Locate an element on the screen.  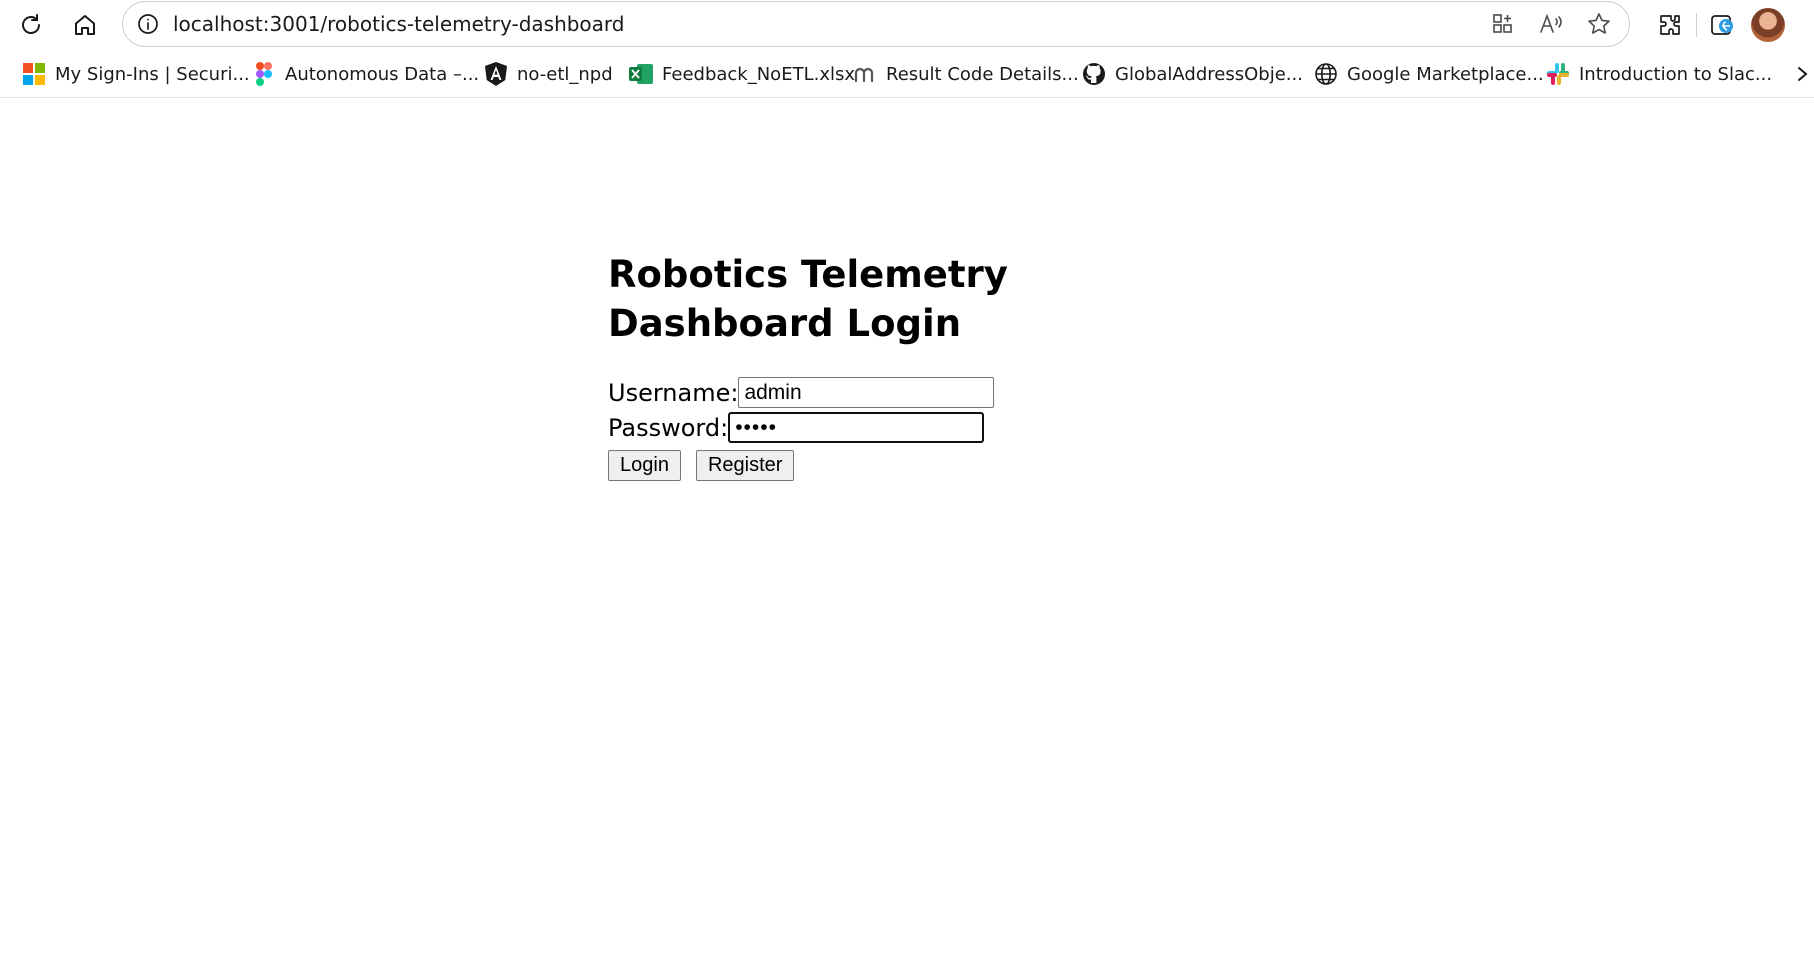
github-logo-icon is located at coordinates (1094, 74).